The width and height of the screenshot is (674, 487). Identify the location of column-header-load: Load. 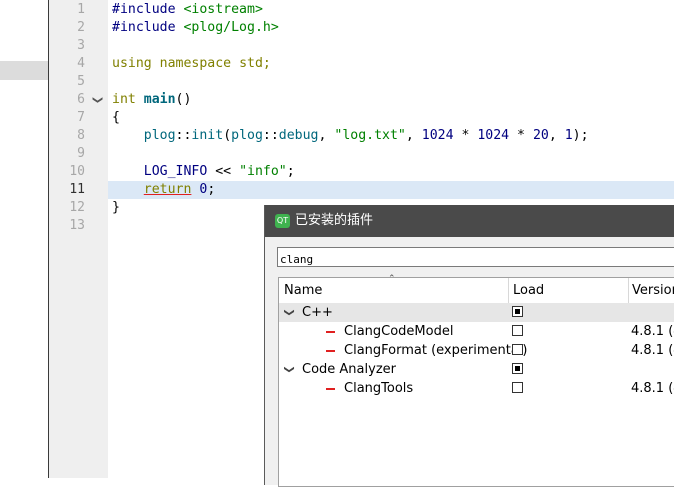
(528, 290).